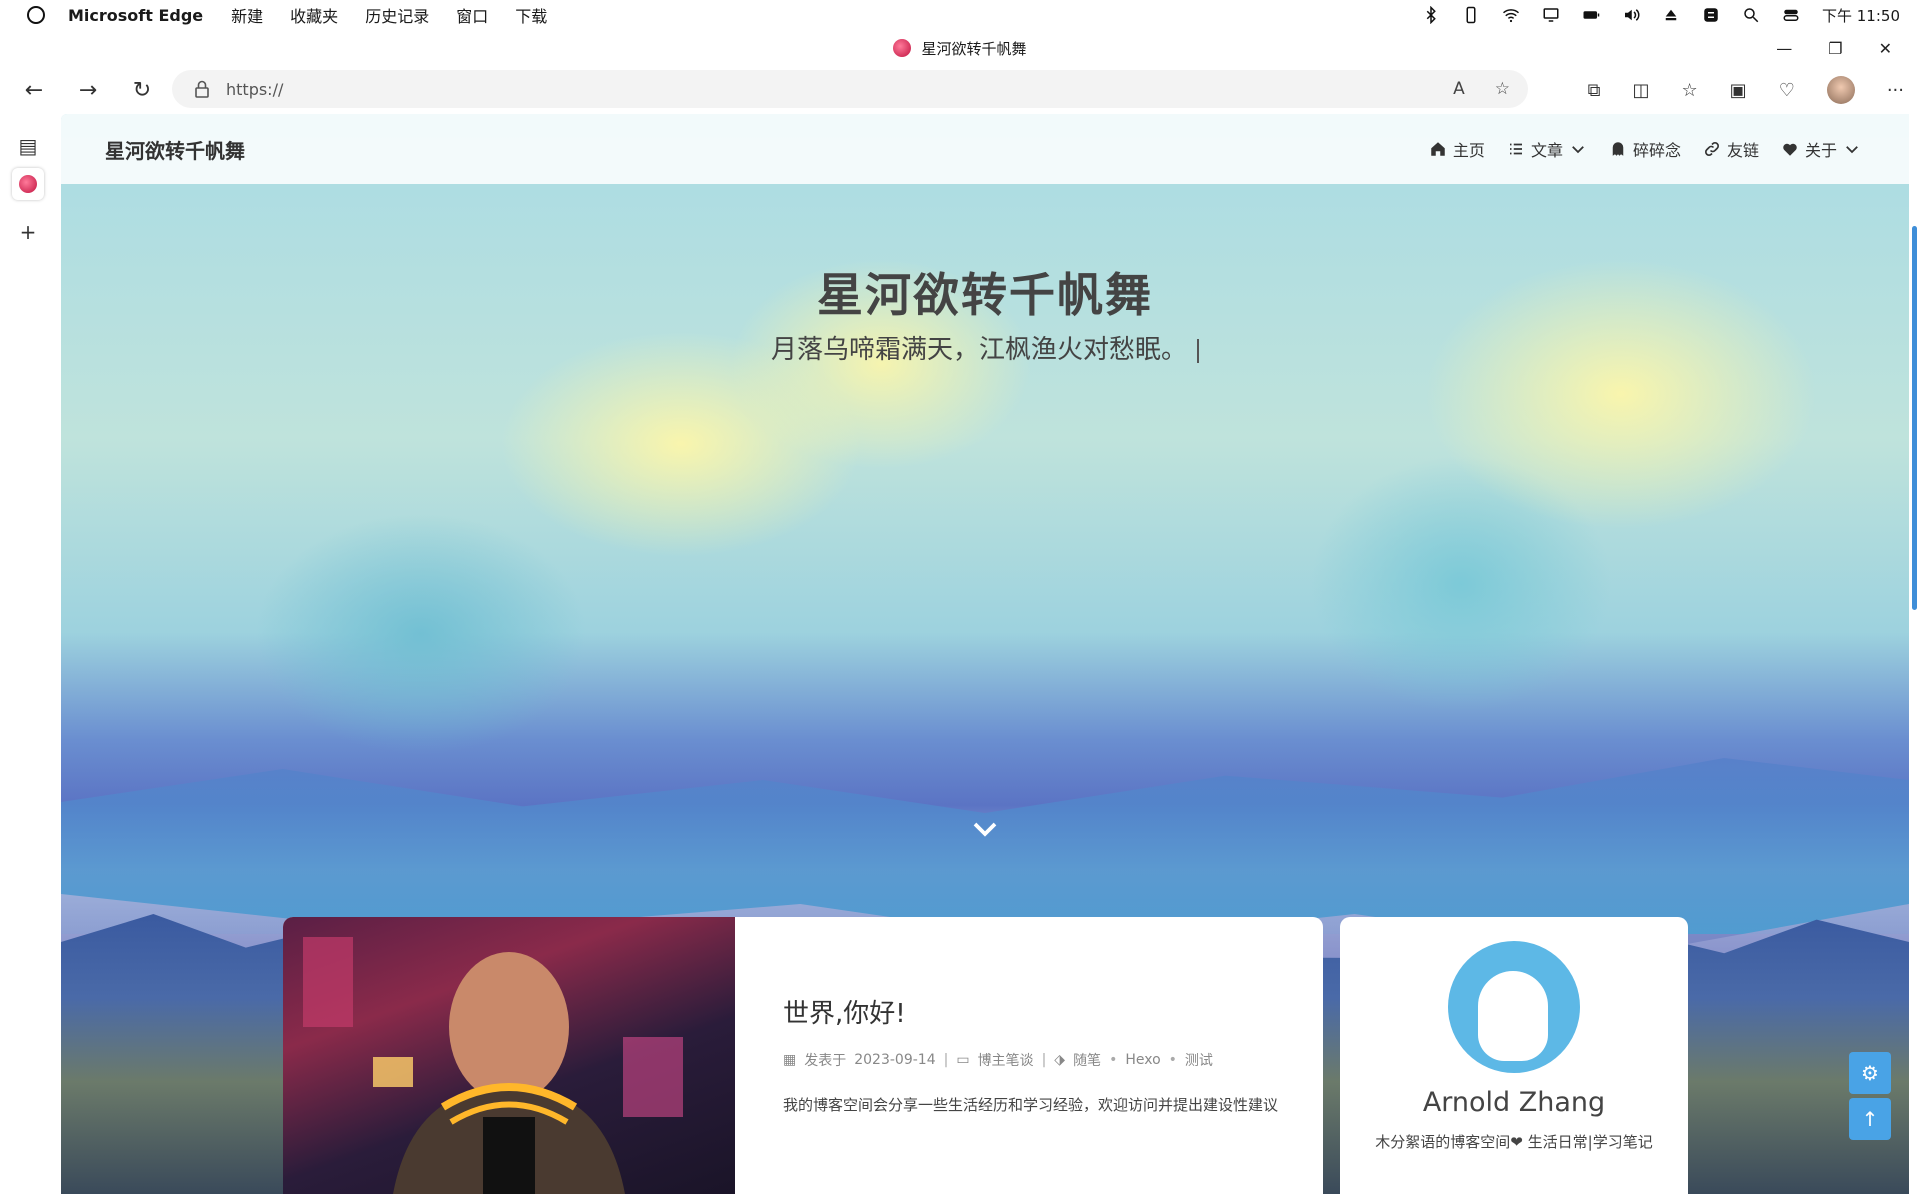  I want to click on search-icon, so click(1751, 15).